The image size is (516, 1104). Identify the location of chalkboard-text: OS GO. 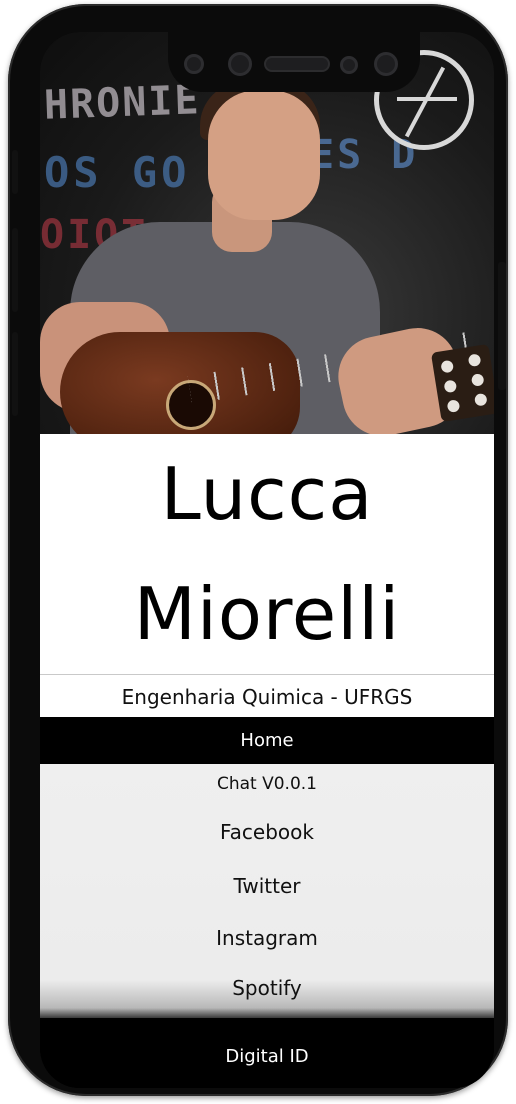
(117, 172).